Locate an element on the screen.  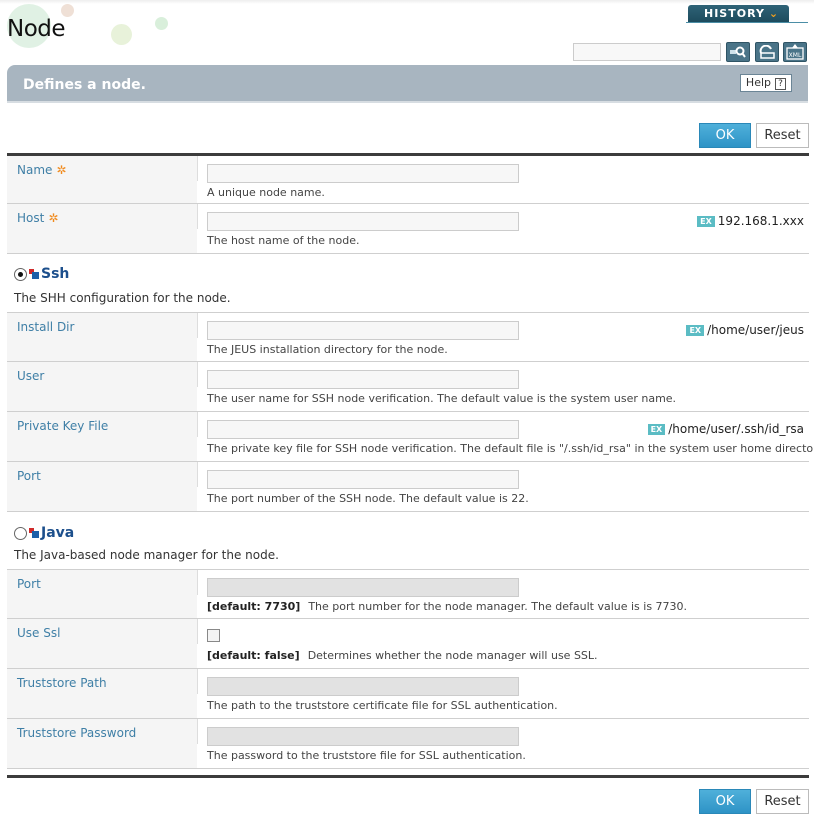
field-label: Truststore Password is located at coordinates (102, 743).